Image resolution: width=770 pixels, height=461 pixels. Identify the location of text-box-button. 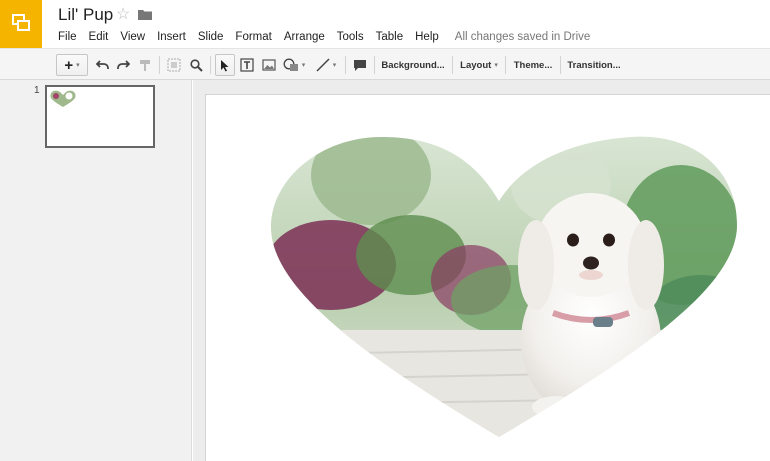
(247, 65).